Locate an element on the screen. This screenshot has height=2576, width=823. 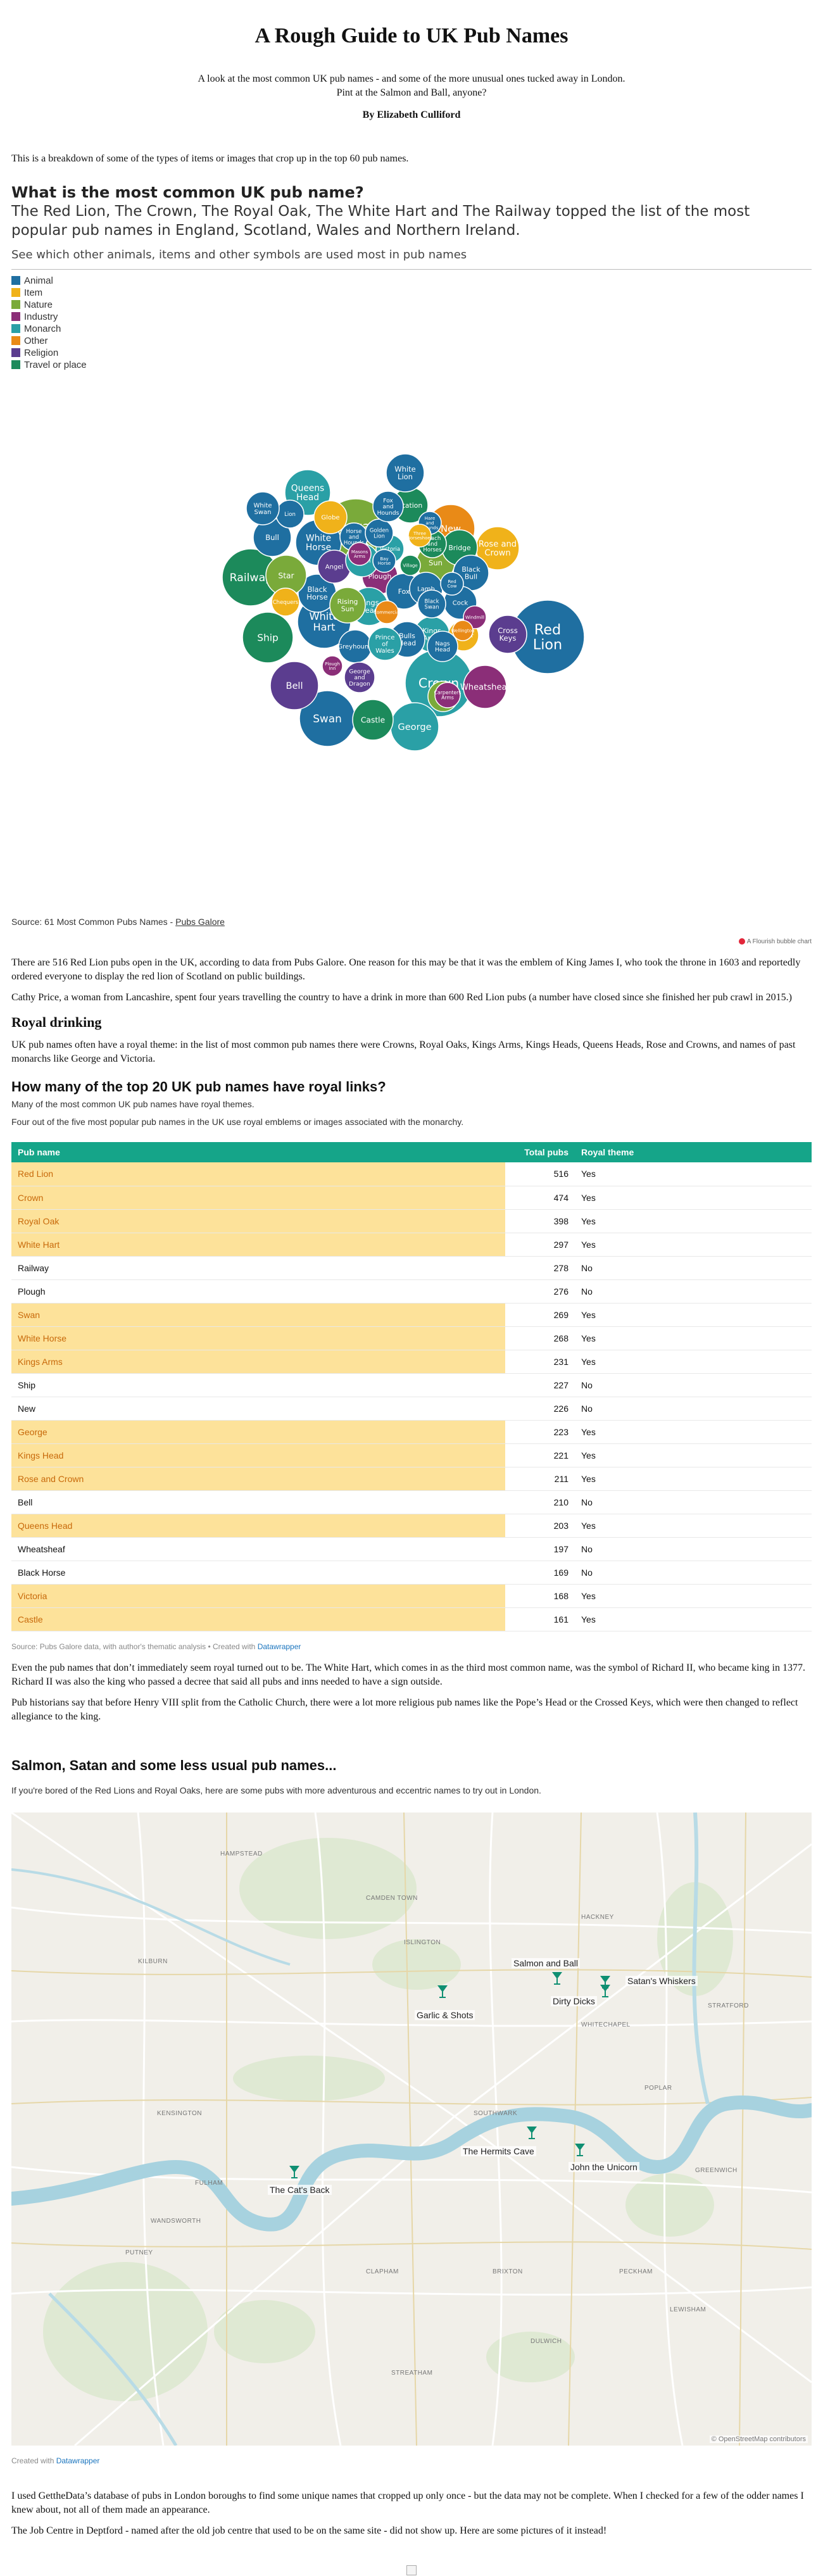
map-label-john-the-unicorn: John the Unicorn is located at coordinates (604, 2167).